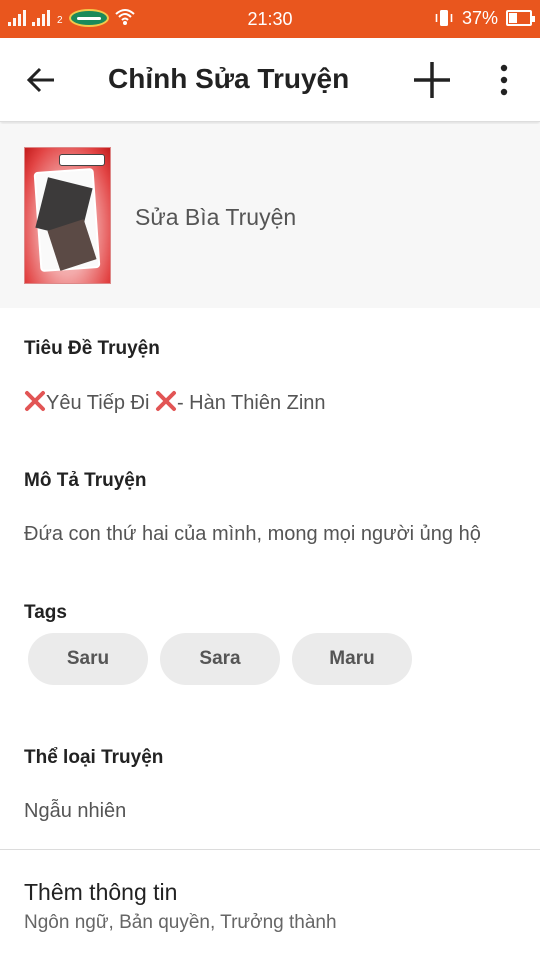  What do you see at coordinates (444, 18) in the screenshot?
I see `vibrate-icon` at bounding box center [444, 18].